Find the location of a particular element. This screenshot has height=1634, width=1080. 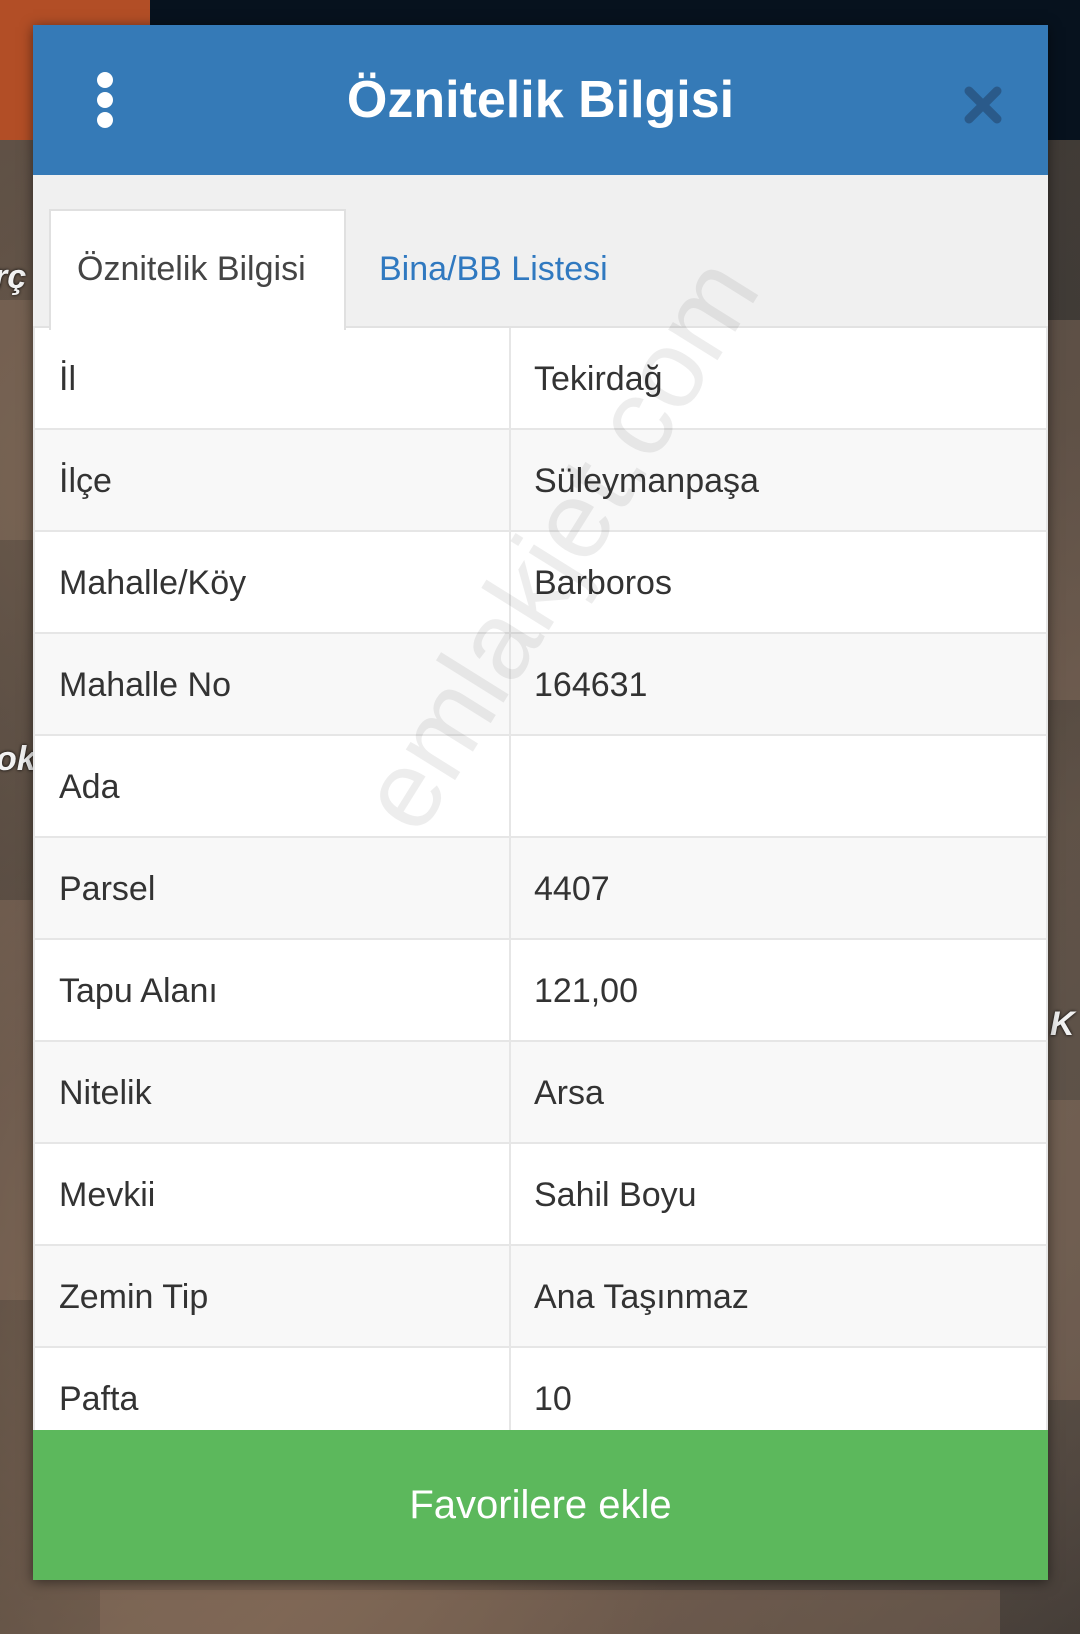

add-to-favorites-button: Favorilere ekle is located at coordinates (540, 1505).